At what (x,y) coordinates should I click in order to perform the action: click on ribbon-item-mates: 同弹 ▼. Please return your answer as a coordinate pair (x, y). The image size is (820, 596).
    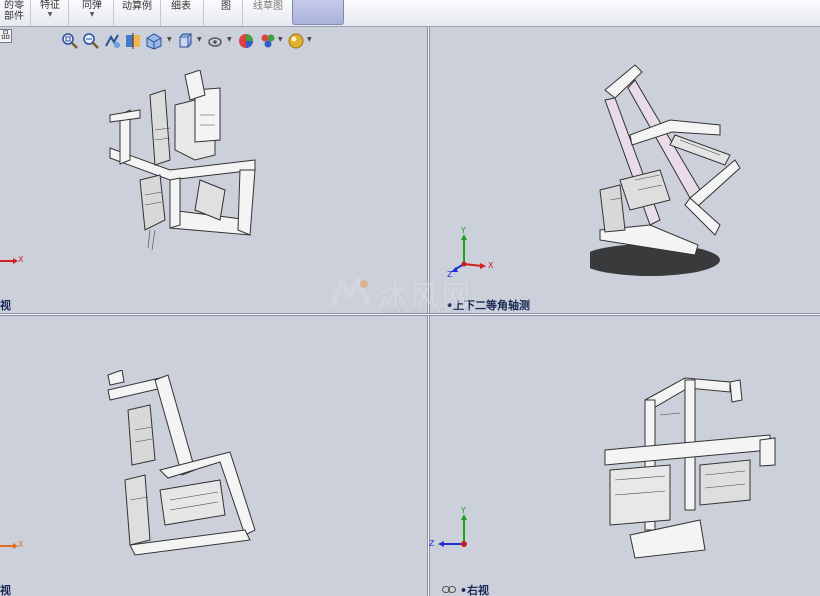
    Looking at the image, I should click on (92, 13).